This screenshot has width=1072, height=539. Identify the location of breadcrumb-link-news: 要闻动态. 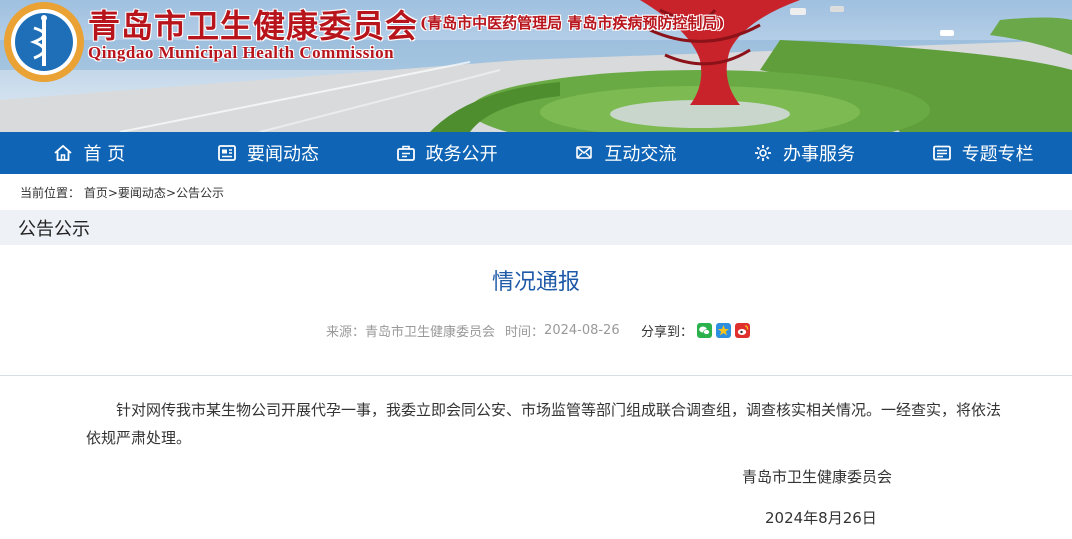
(142, 193).